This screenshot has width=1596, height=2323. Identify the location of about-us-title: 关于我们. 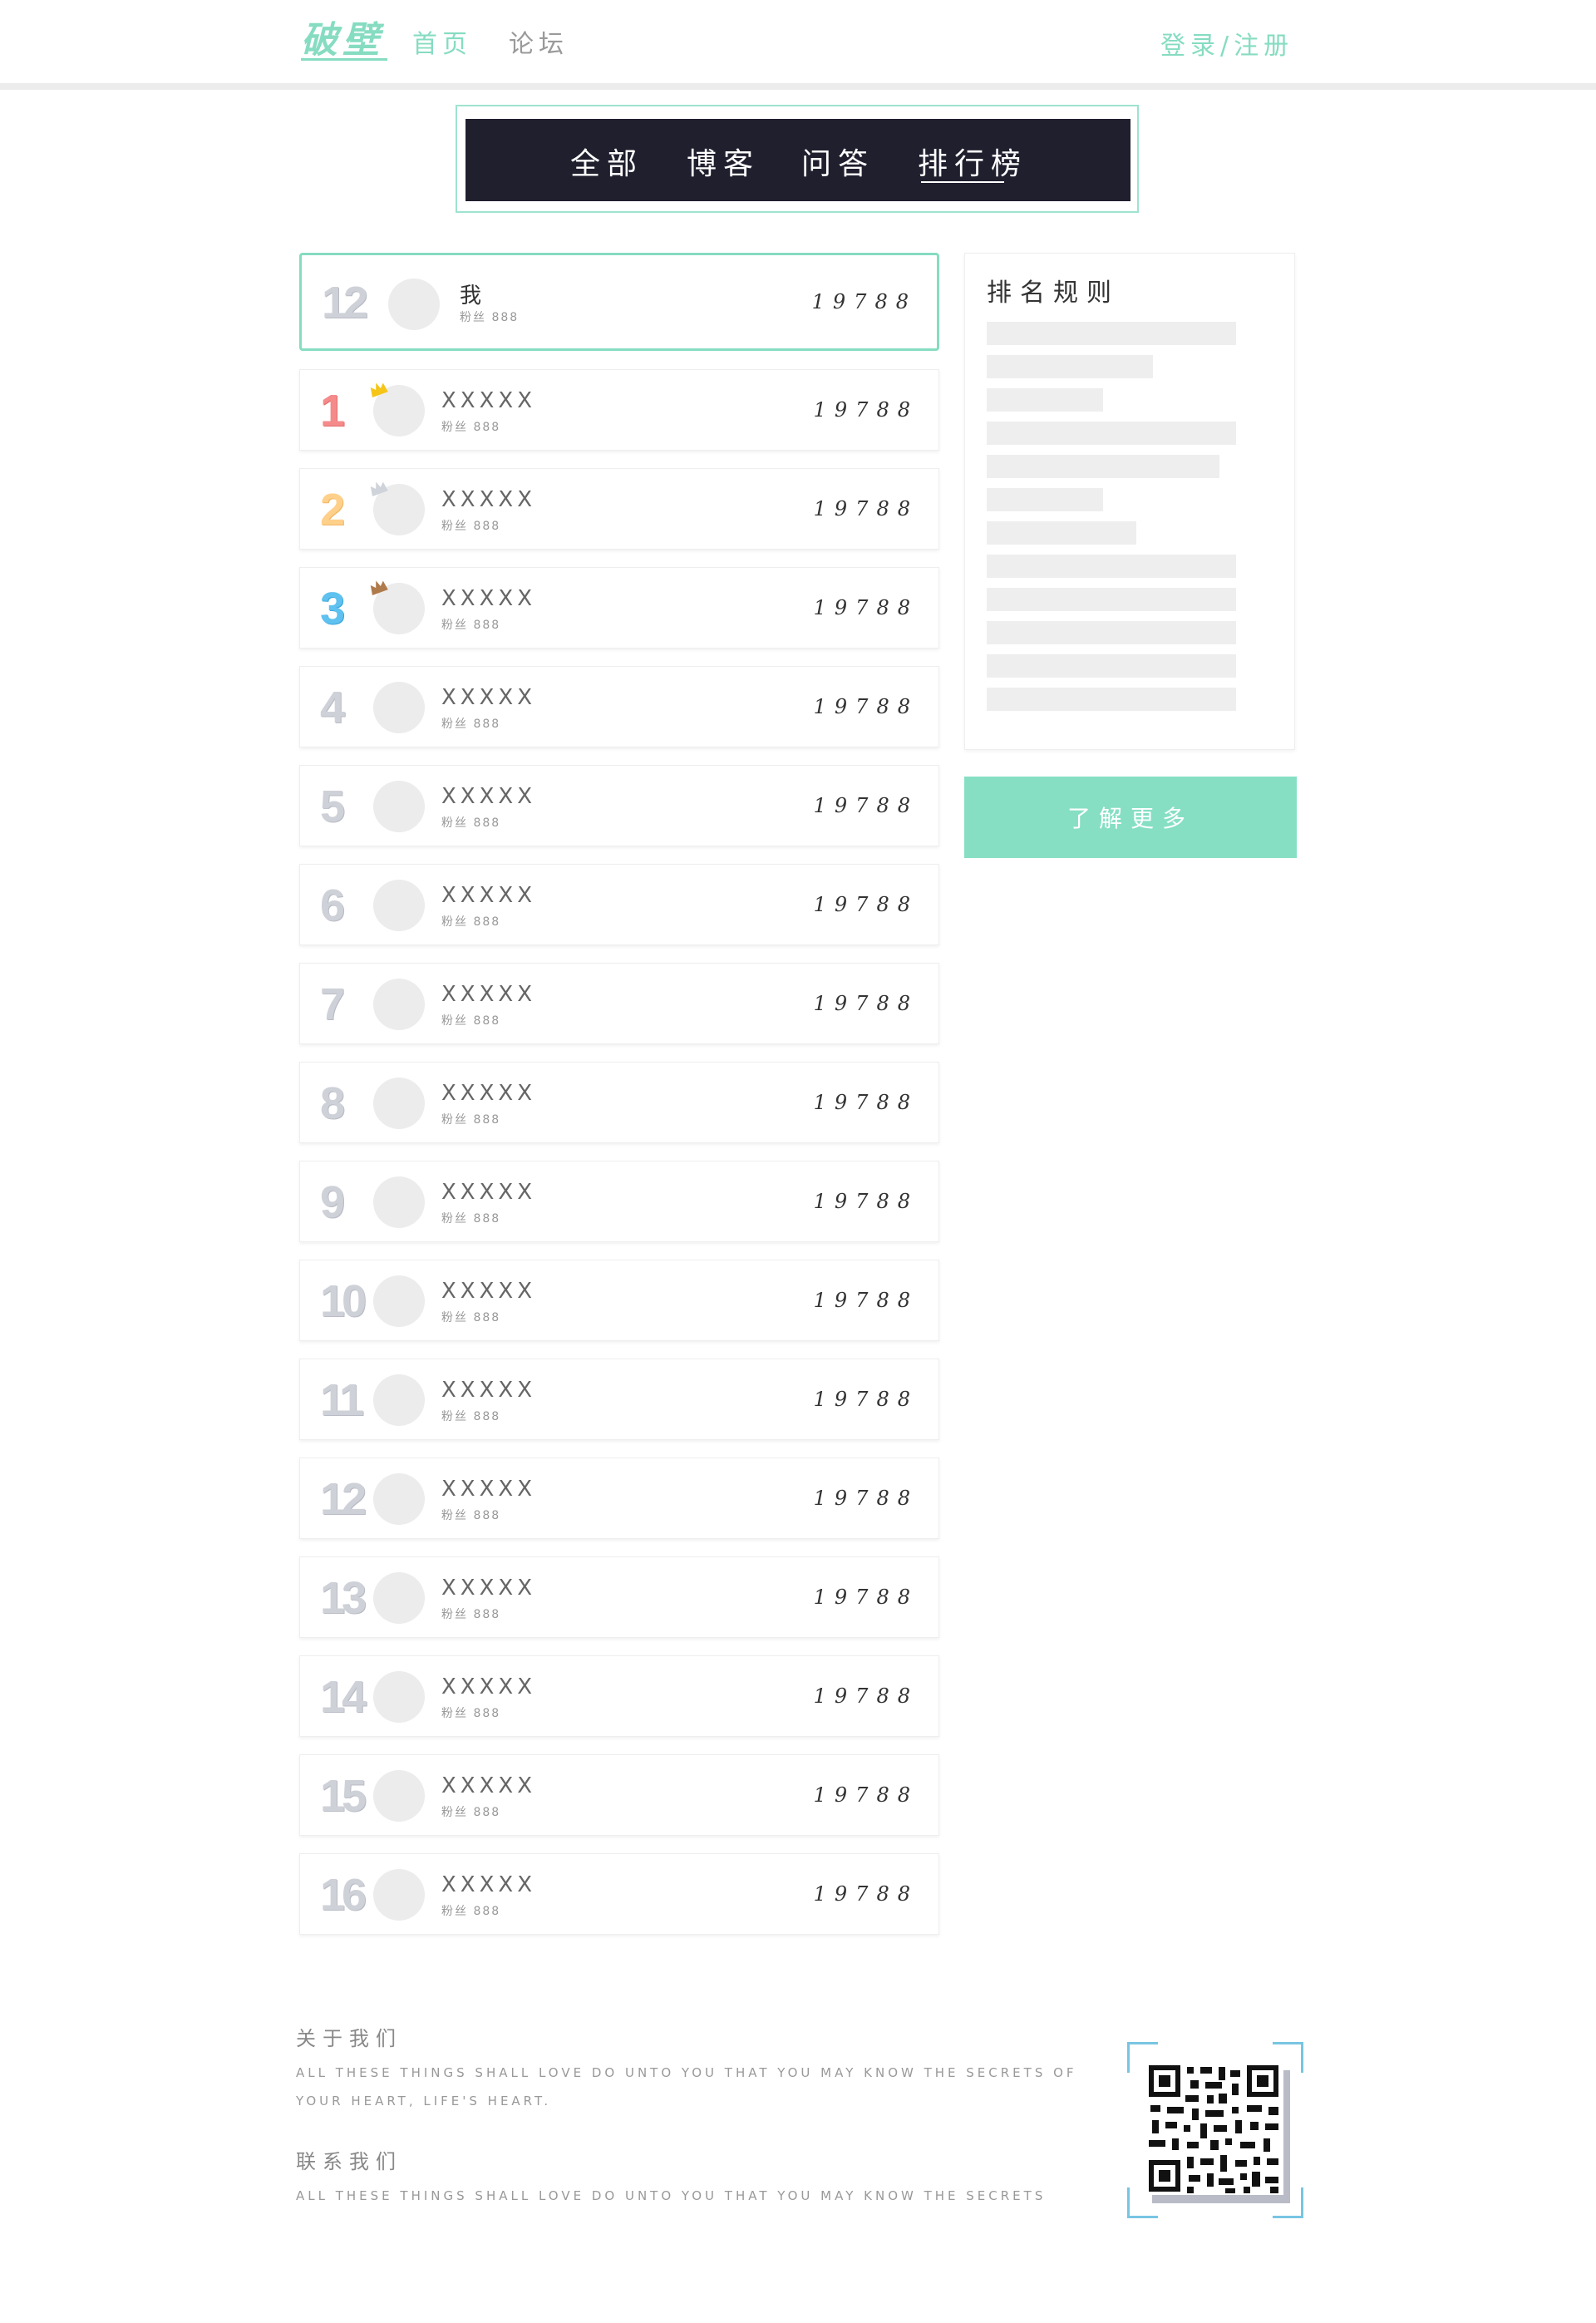
(349, 2038).